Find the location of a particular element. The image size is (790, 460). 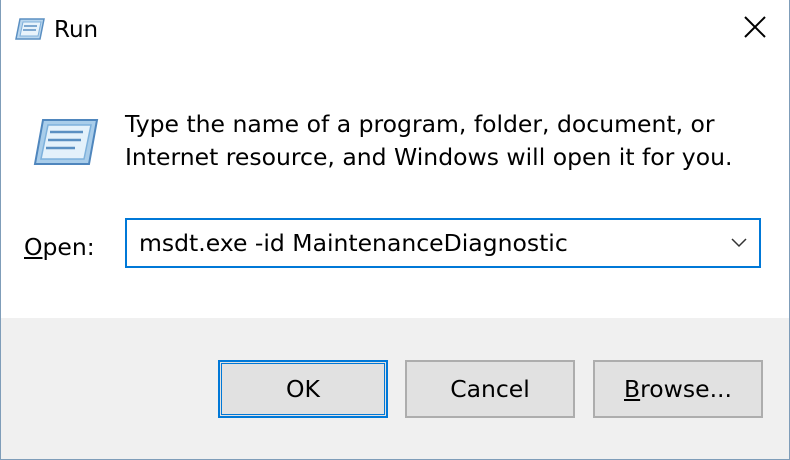

open-label-text: pen: is located at coordinates (68, 247).